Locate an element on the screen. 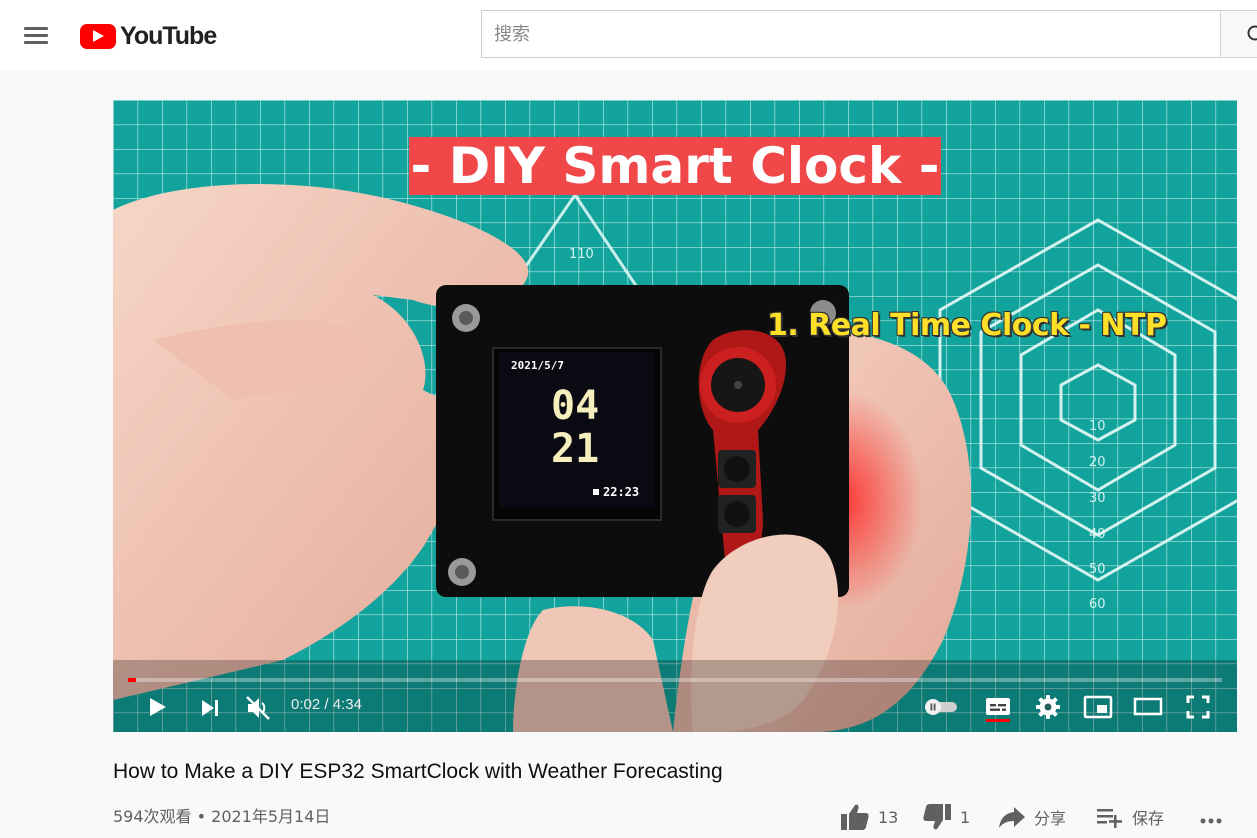  device-screen-time: 22:23 is located at coordinates (616, 492).